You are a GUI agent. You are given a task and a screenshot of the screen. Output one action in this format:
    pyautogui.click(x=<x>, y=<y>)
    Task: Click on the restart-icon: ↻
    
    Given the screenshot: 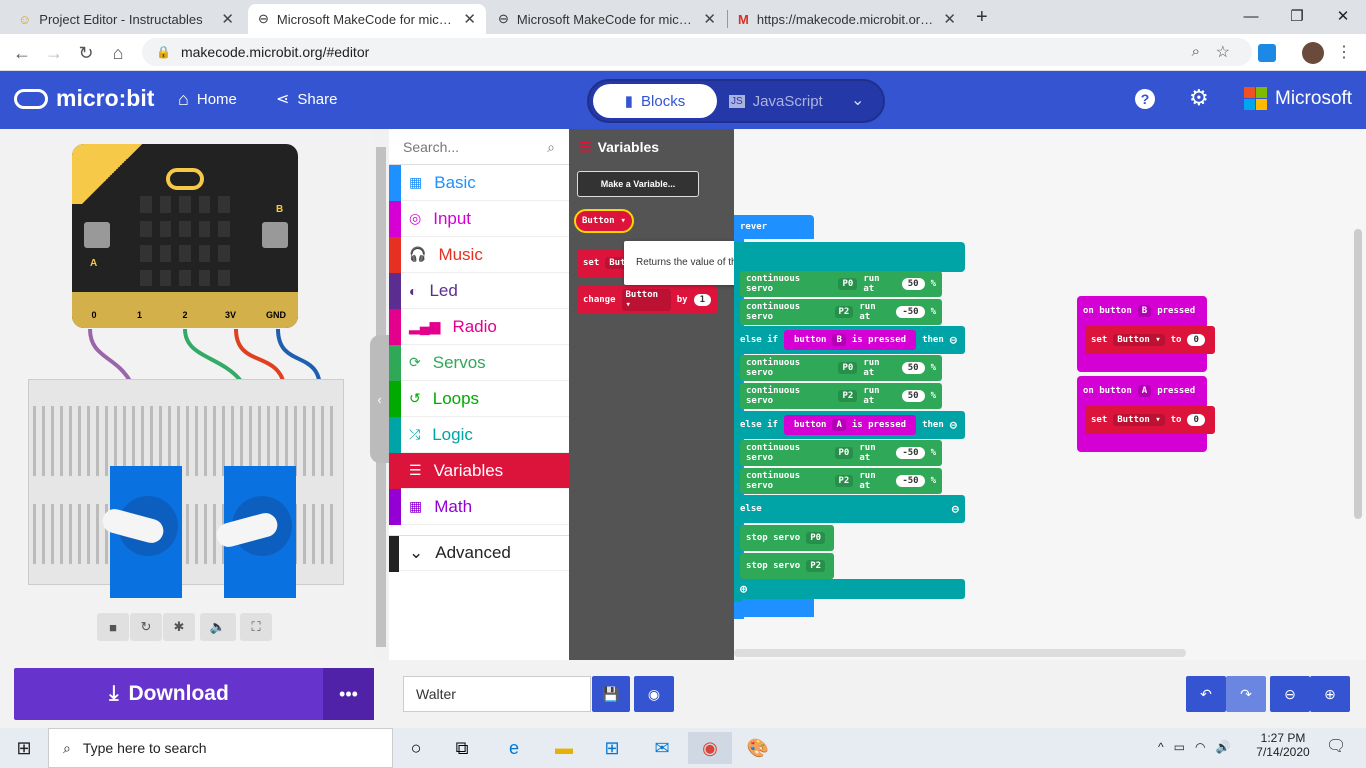 What is the action you would take?
    pyautogui.click(x=146, y=627)
    